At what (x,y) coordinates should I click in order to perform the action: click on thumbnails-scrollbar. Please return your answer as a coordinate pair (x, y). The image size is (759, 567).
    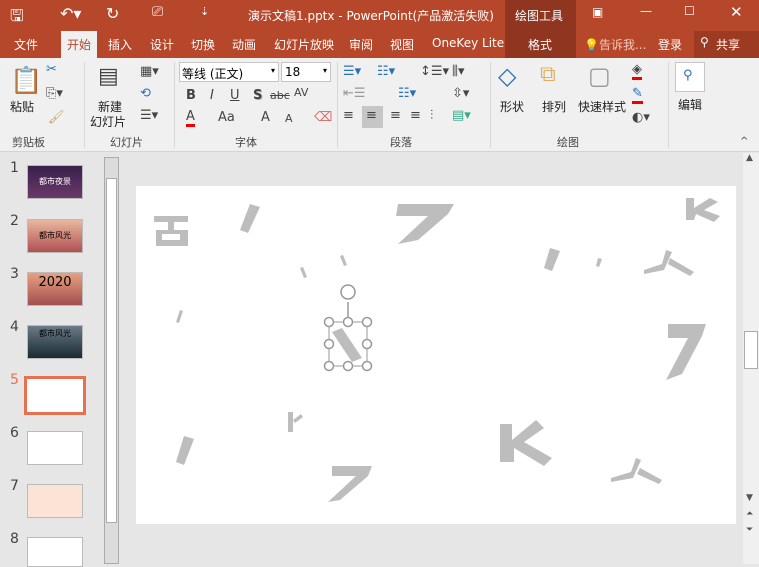
    Looking at the image, I should click on (111, 360).